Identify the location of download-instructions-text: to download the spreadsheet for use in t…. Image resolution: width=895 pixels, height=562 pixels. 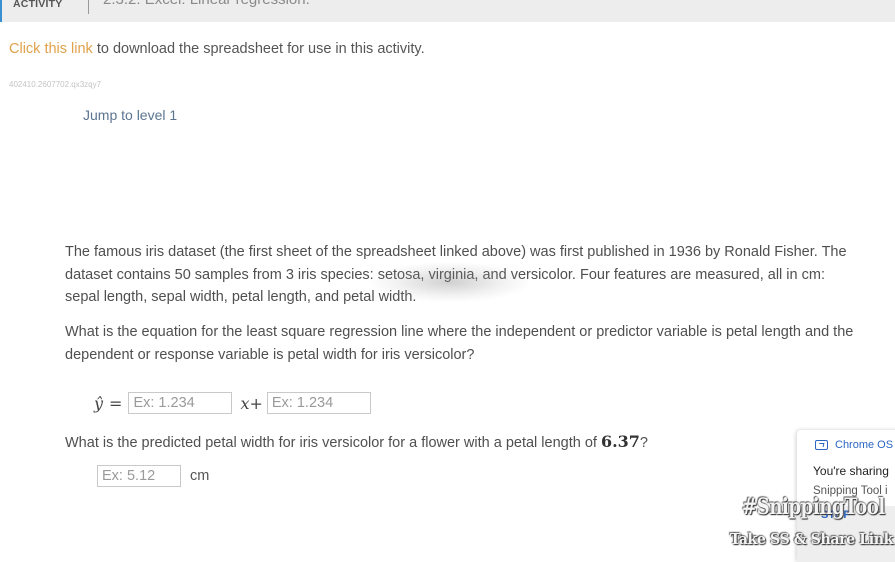
(258, 49).